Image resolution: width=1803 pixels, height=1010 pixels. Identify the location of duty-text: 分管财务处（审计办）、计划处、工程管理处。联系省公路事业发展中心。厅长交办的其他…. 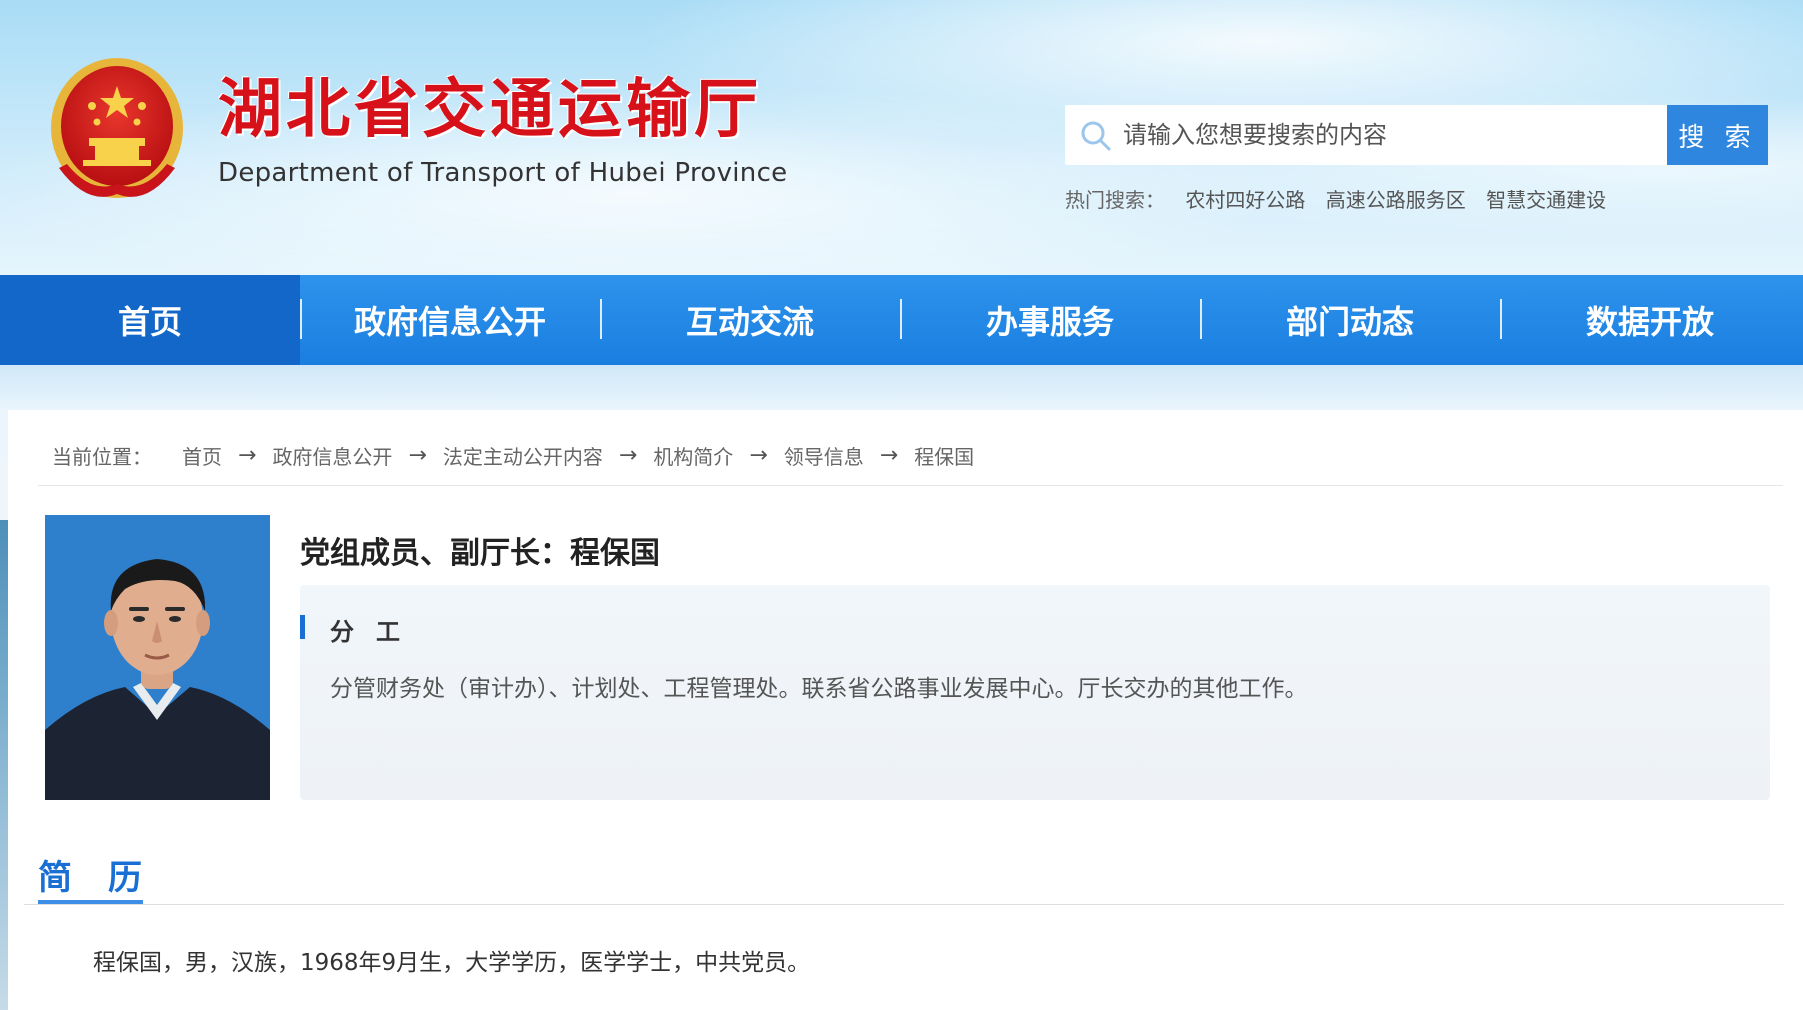
(819, 689).